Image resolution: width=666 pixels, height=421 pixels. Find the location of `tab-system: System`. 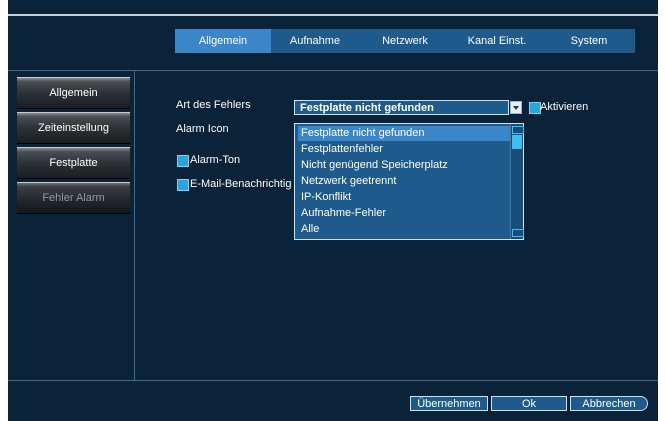

tab-system: System is located at coordinates (589, 41).